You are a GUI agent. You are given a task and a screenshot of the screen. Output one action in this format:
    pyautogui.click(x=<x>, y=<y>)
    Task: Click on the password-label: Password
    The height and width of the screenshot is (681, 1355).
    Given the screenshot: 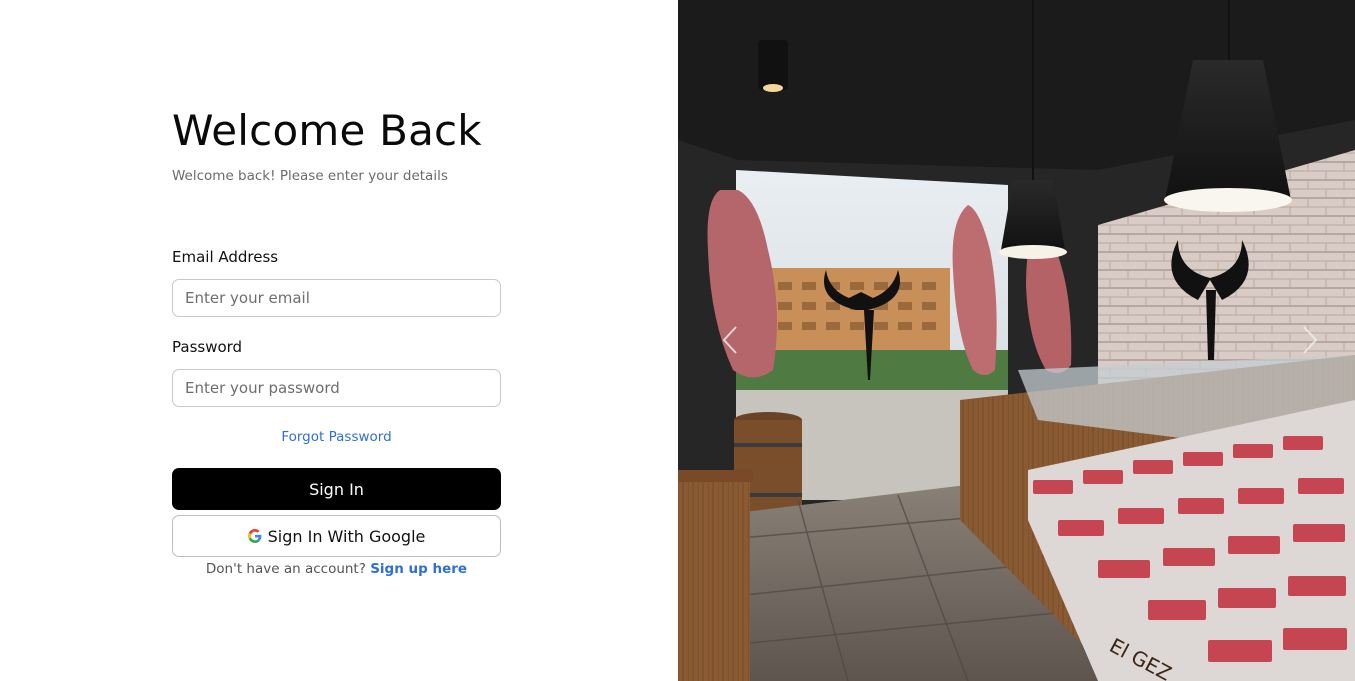 What is the action you would take?
    pyautogui.click(x=207, y=347)
    